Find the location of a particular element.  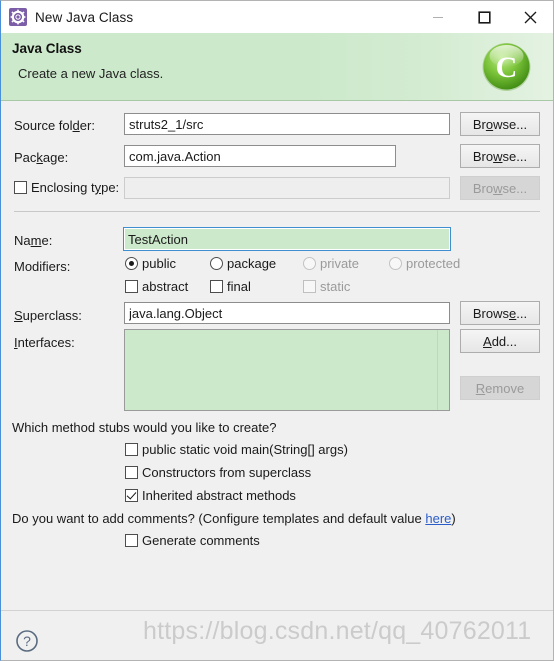

dialog-header: Java Class Create a new Java class. C is located at coordinates (277, 67).